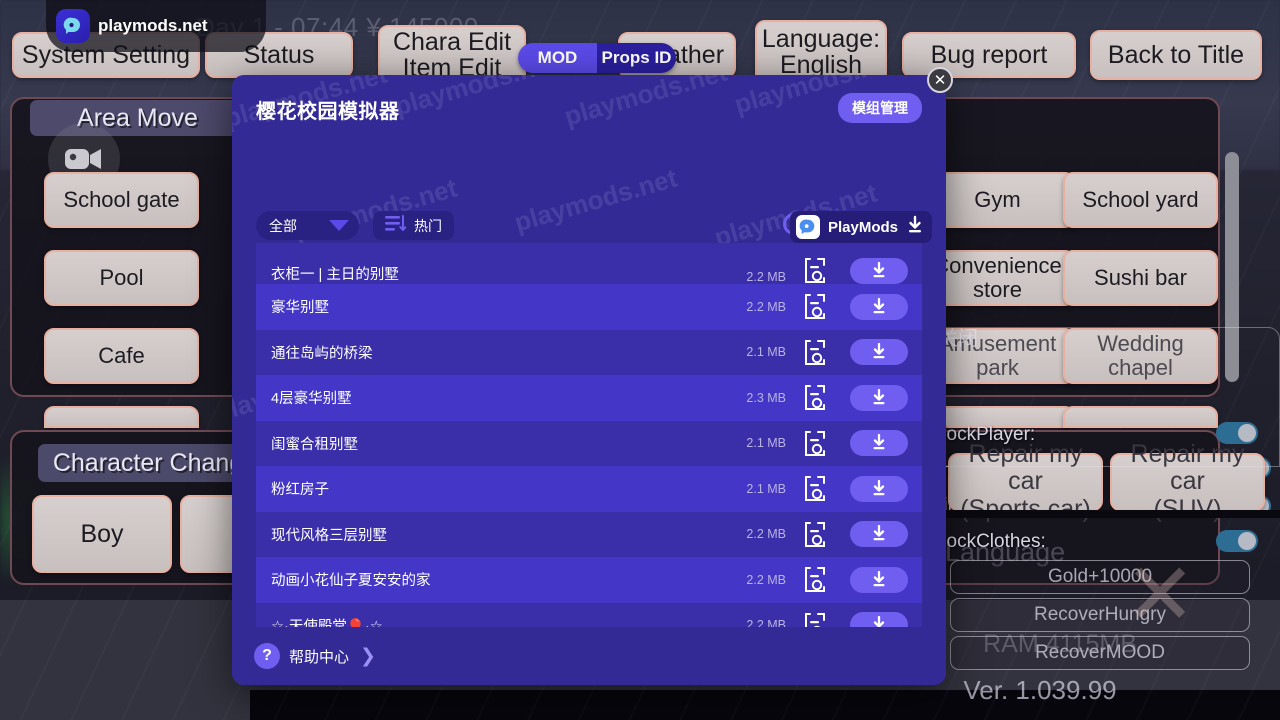  What do you see at coordinates (1090, 514) in the screenshot?
I see `ghost-divider` at bounding box center [1090, 514].